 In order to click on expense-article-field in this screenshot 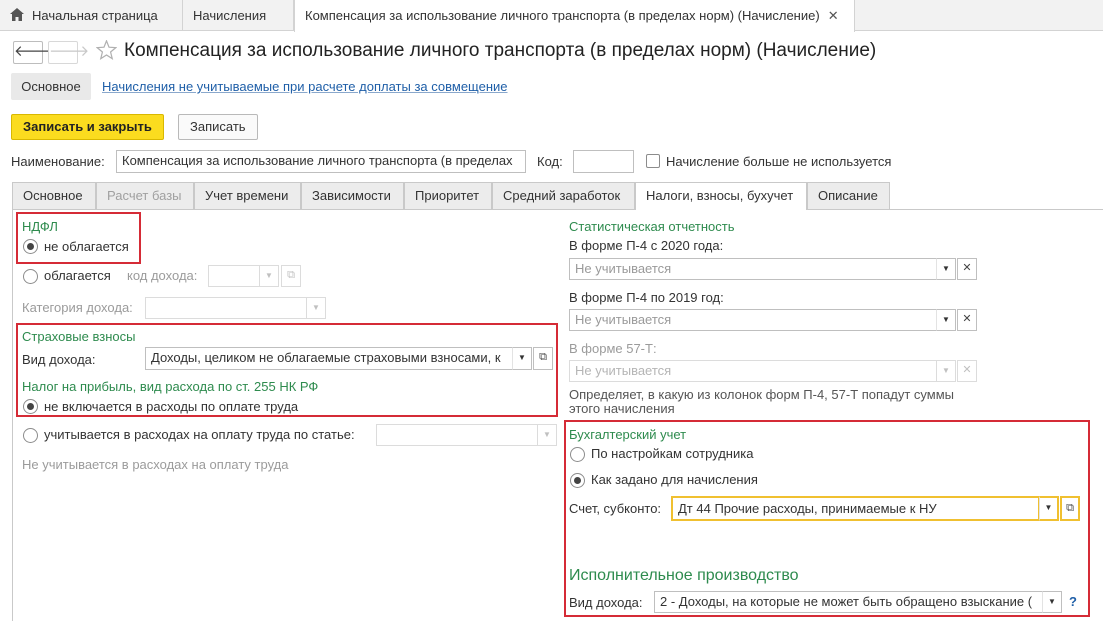, I will do `click(457, 435)`.